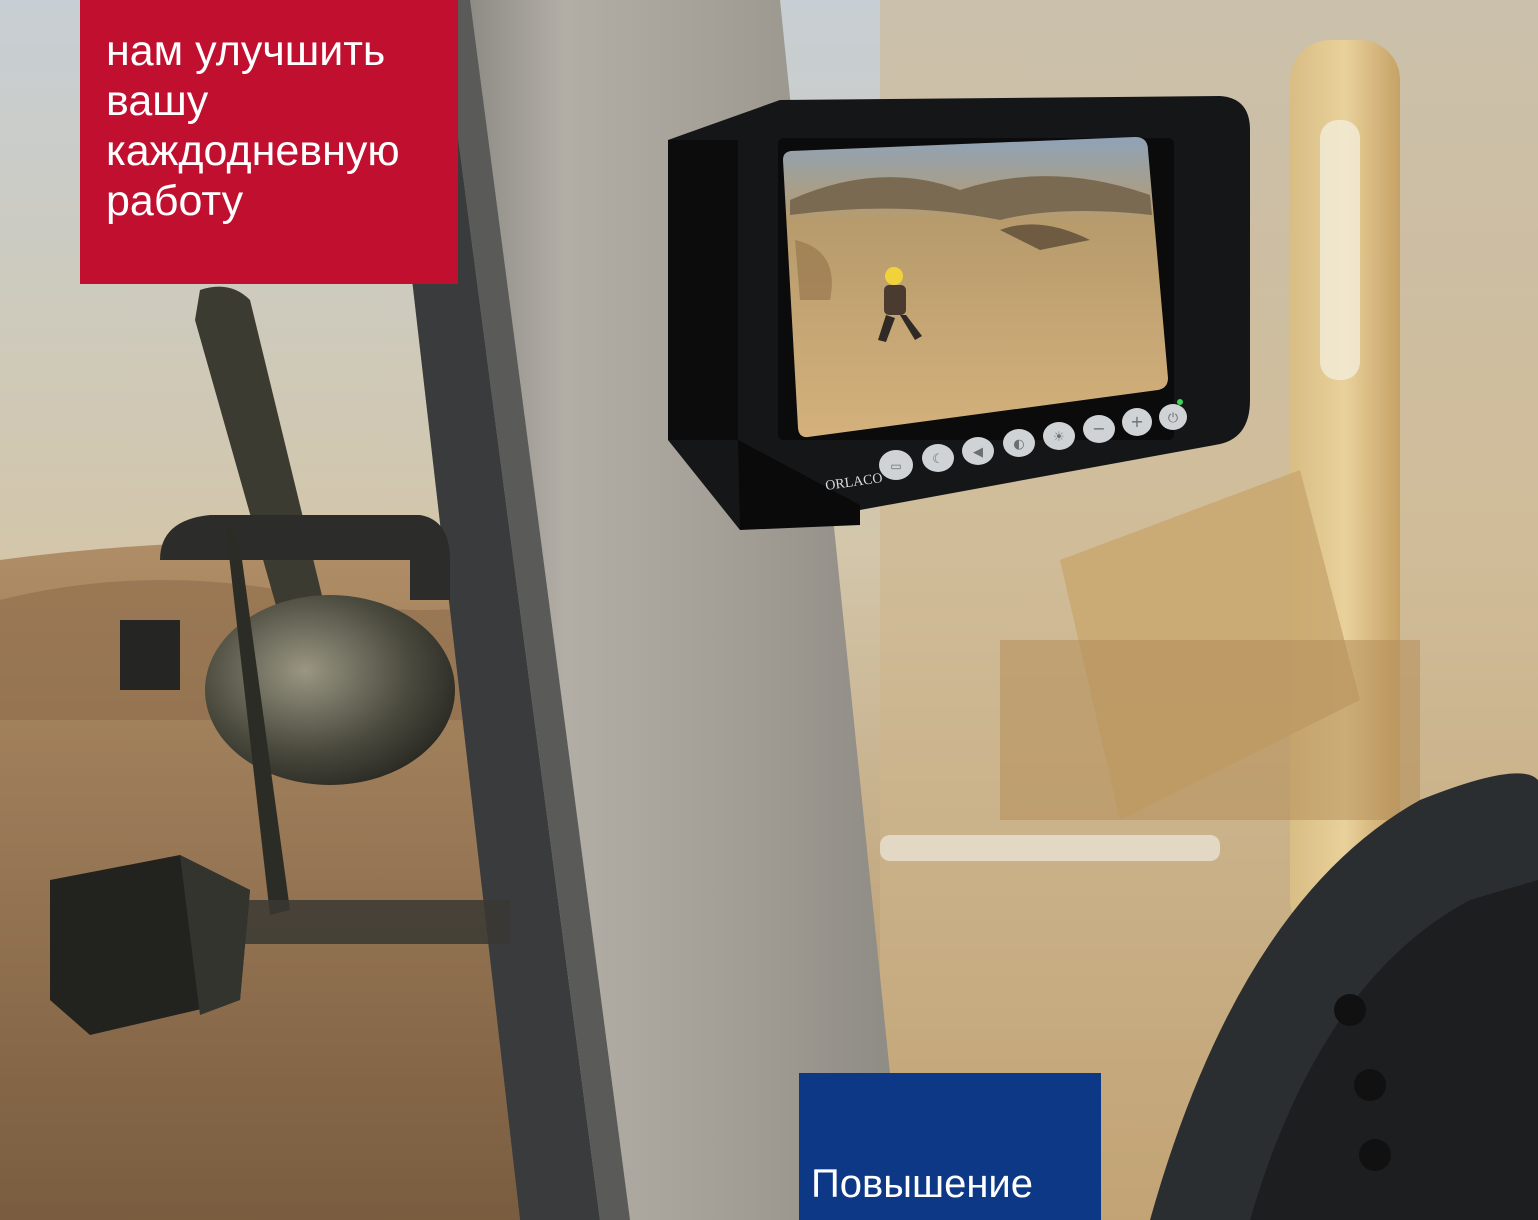 The width and height of the screenshot is (1538, 1220). I want to click on power-led, so click(1180, 402).